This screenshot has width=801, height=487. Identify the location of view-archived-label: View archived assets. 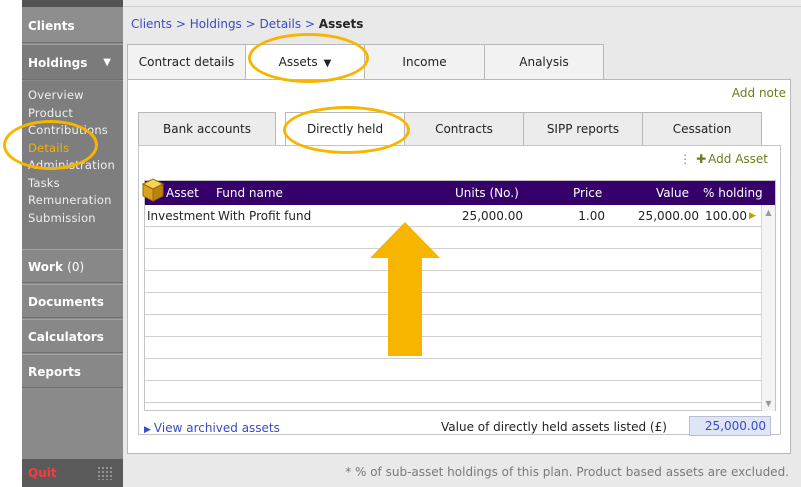
(216, 428).